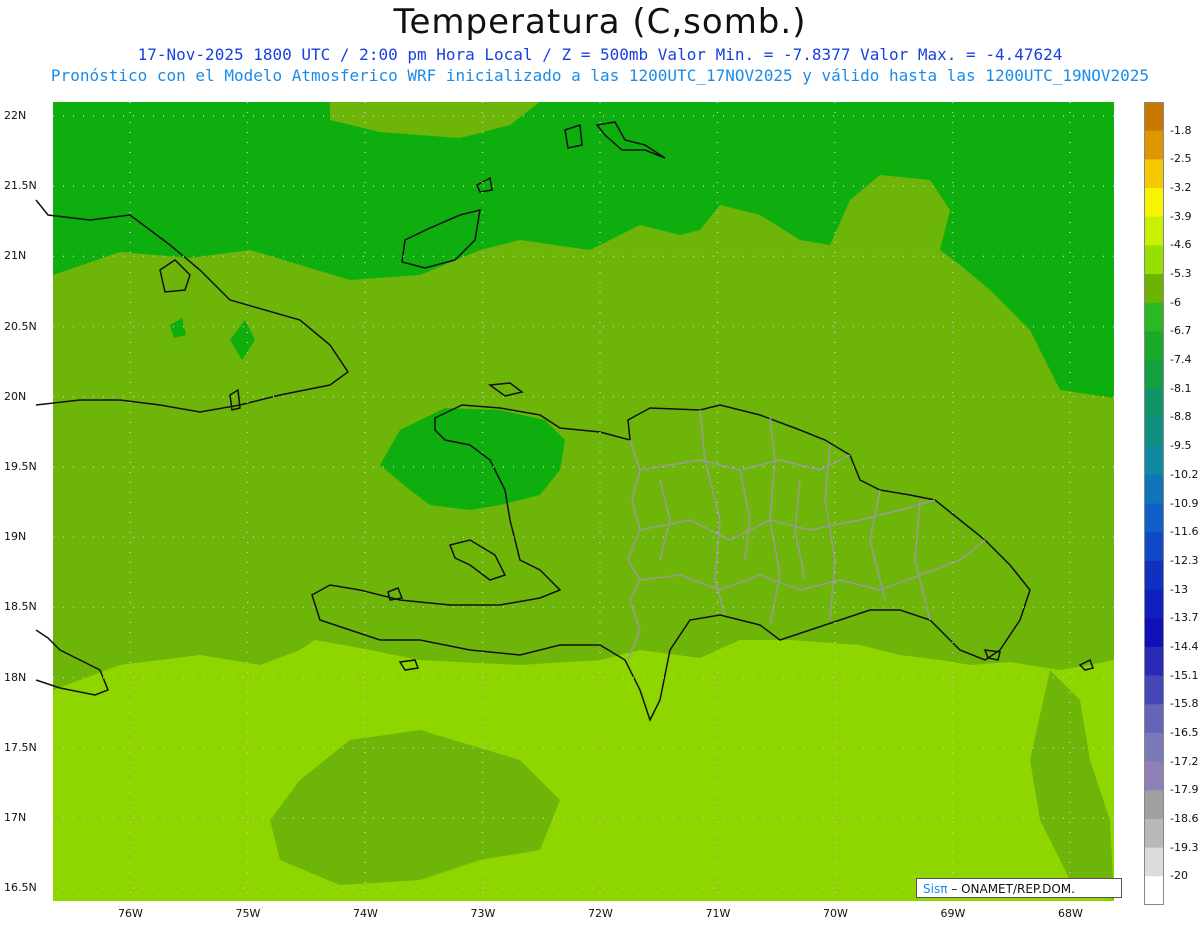  What do you see at coordinates (1184, 618) in the screenshot?
I see `colorbar-label: -13.7` at bounding box center [1184, 618].